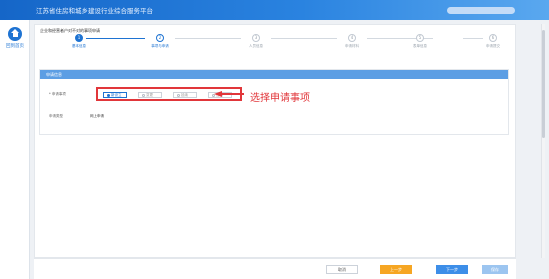 This screenshot has width=549, height=279. What do you see at coordinates (352, 46) in the screenshot?
I see `step-label: 申请材料` at bounding box center [352, 46].